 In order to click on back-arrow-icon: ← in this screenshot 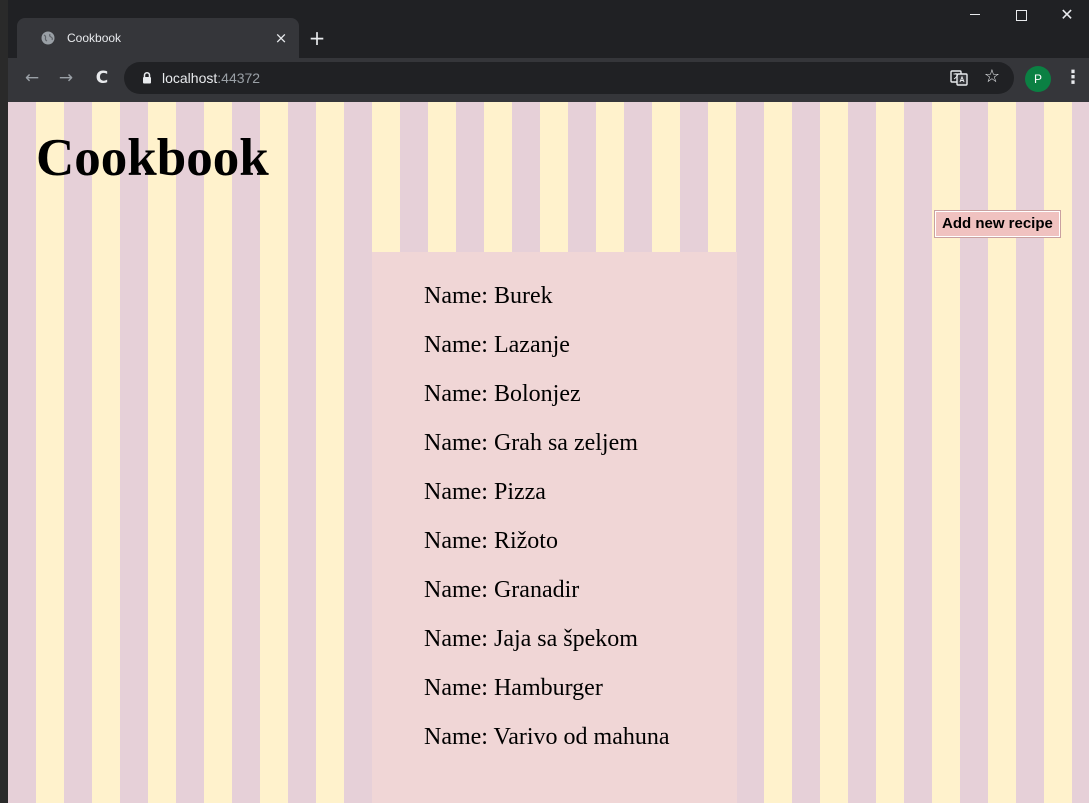, I will do `click(32, 78)`.